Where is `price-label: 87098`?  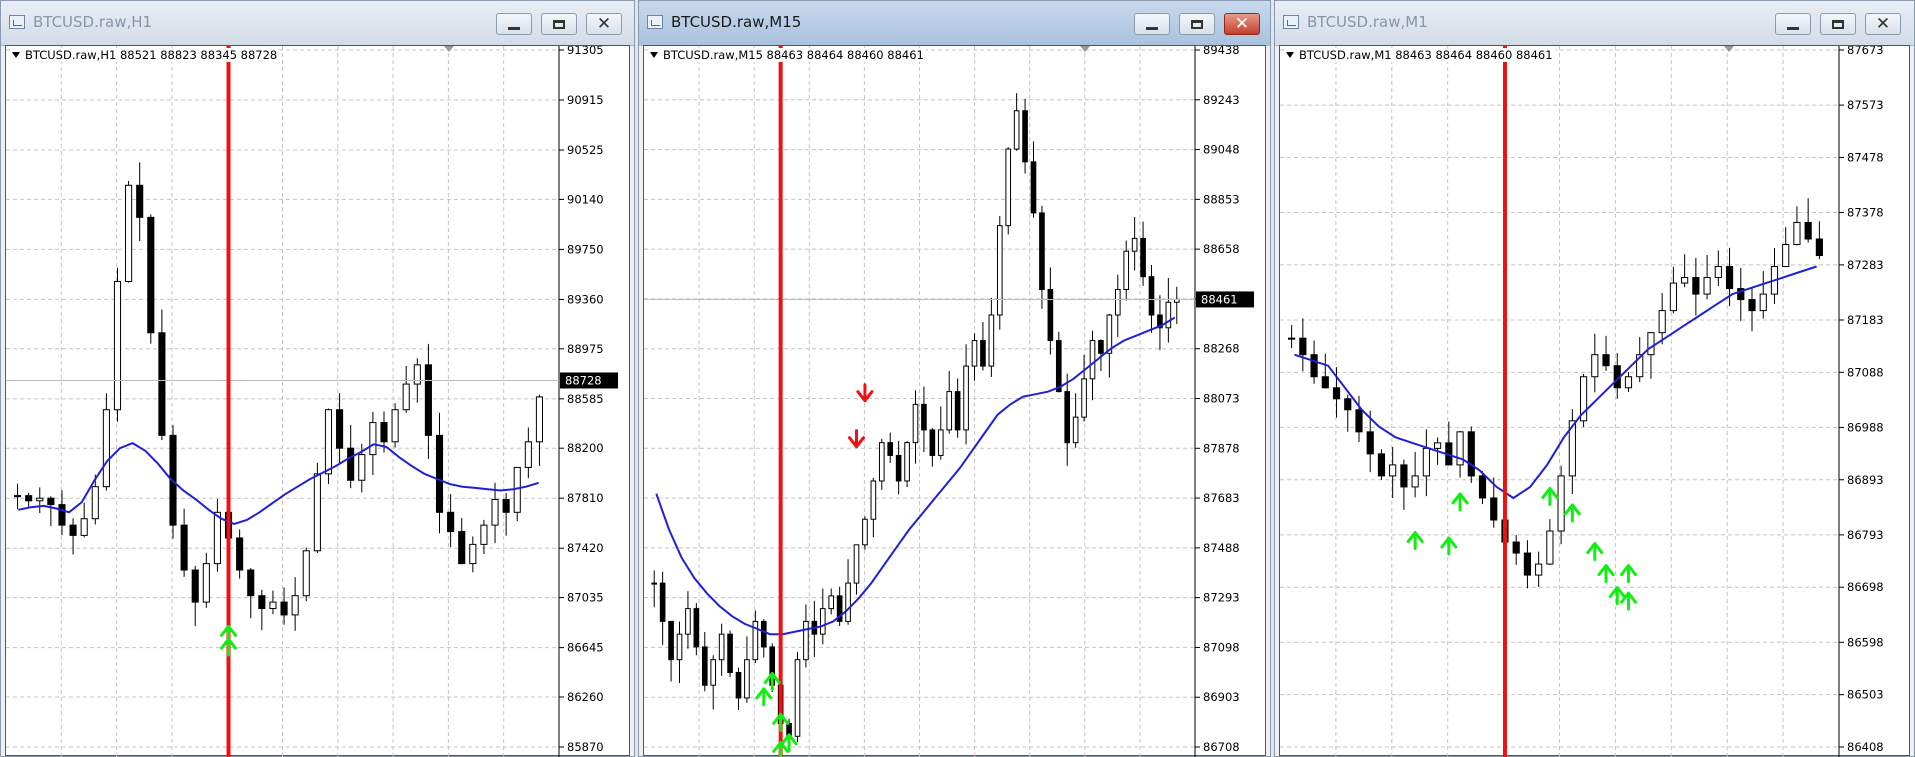 price-label: 87098 is located at coordinates (1221, 647).